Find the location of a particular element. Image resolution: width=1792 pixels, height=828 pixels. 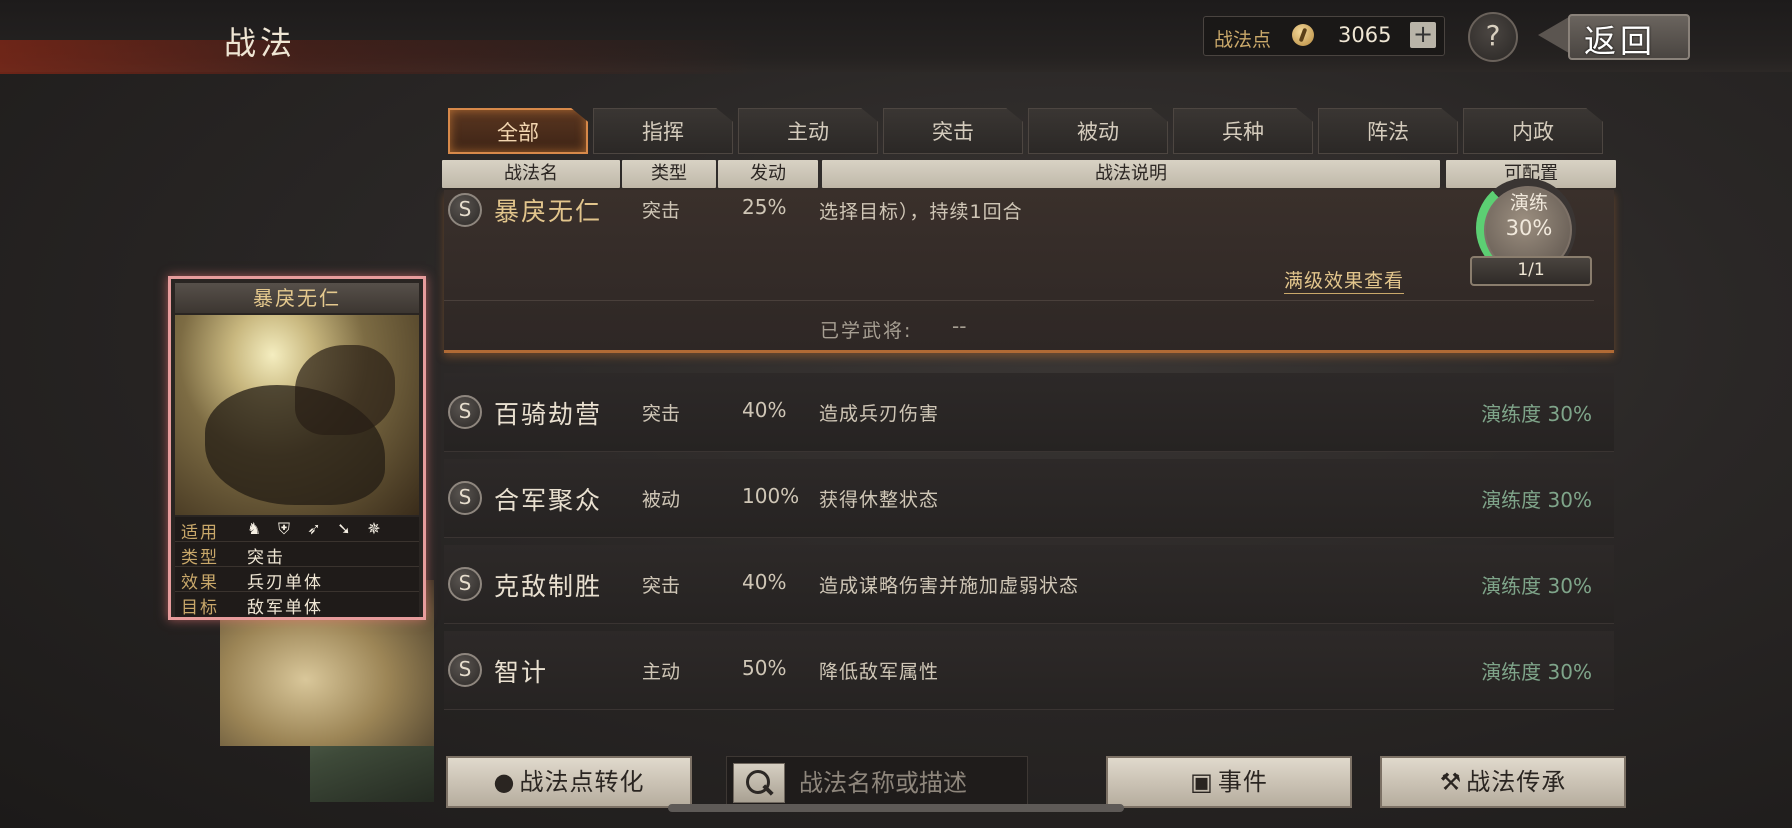

skill-name: 合军聚众 is located at coordinates (548, 500).